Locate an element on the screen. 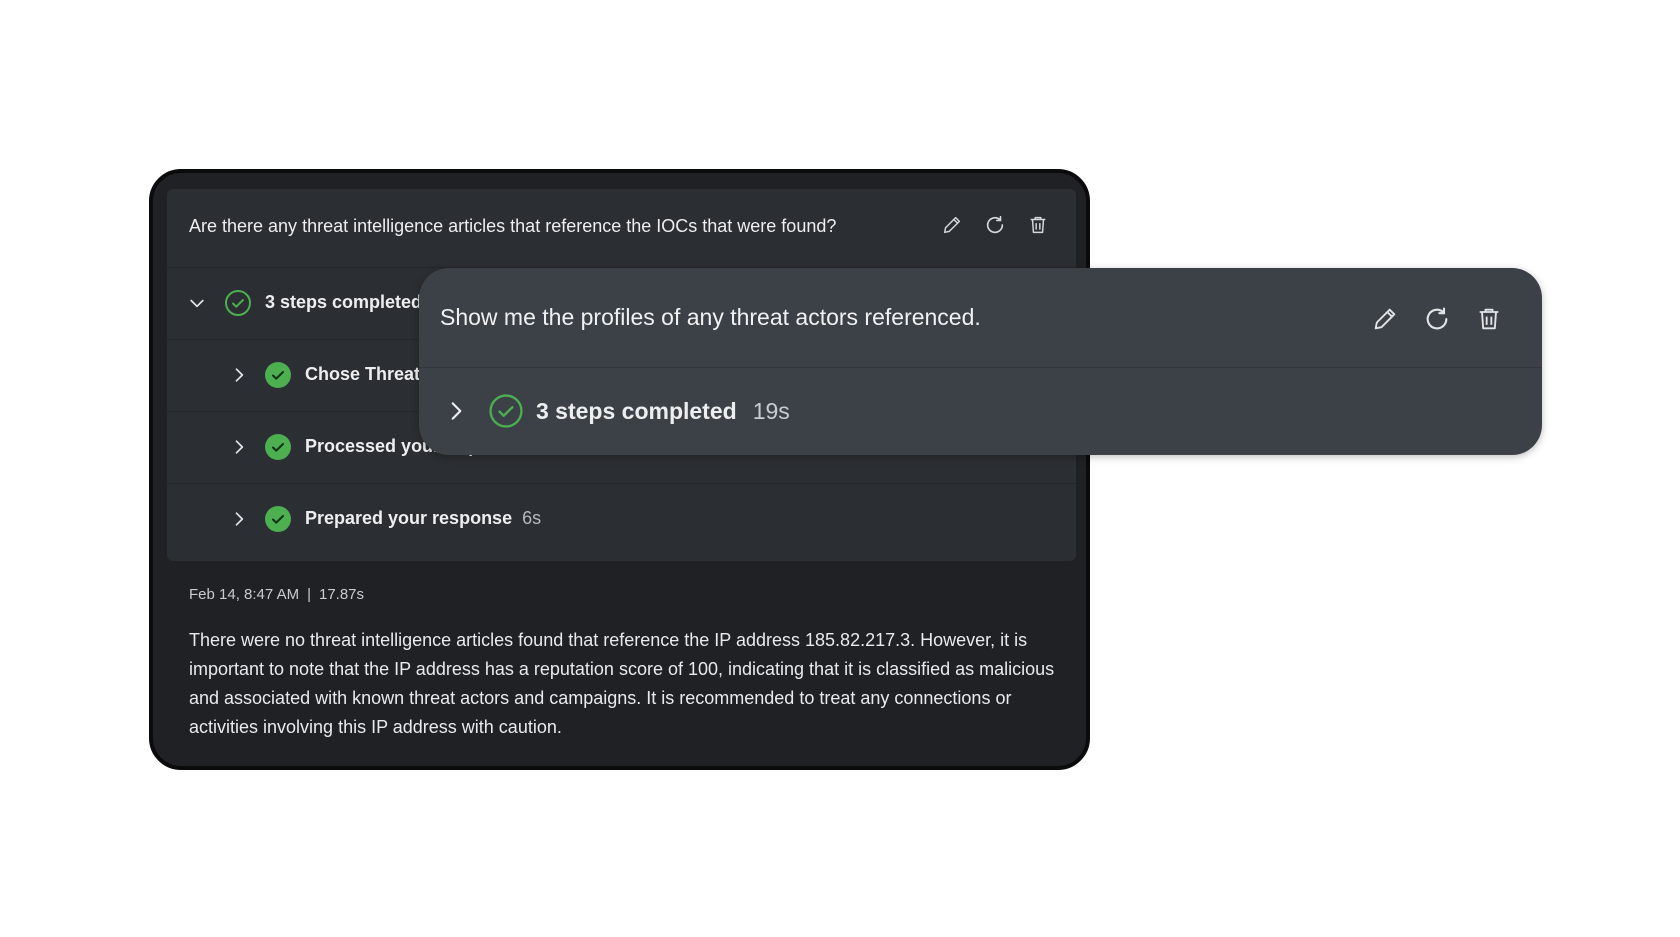 This screenshot has height=937, width=1680. chevron-down-icon is located at coordinates (197, 303).